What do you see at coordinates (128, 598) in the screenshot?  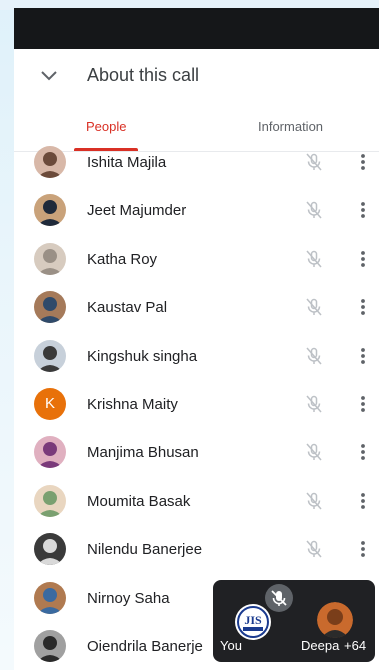 I see `participant-name: Nirnoy Saha` at bounding box center [128, 598].